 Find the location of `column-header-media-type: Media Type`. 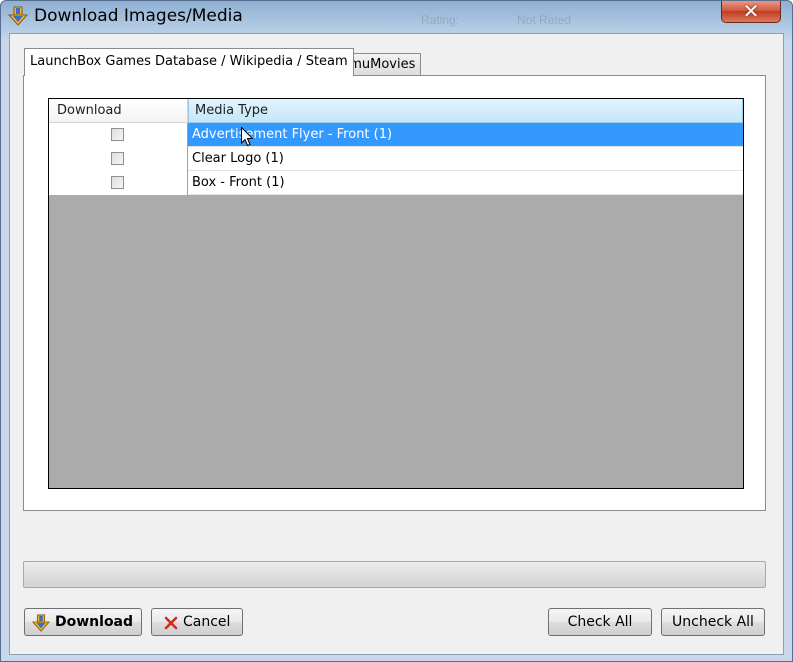

column-header-media-type: Media Type is located at coordinates (465, 111).